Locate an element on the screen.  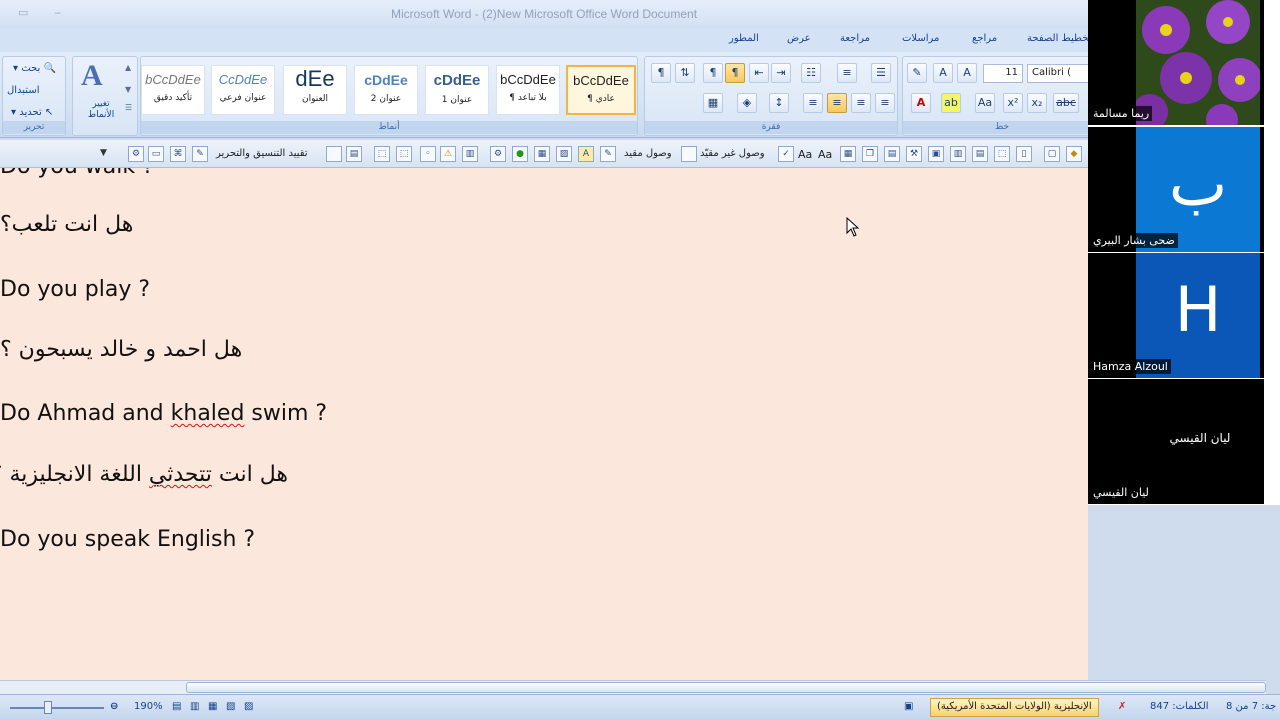
pencil-icon: ✎ is located at coordinates (608, 154).